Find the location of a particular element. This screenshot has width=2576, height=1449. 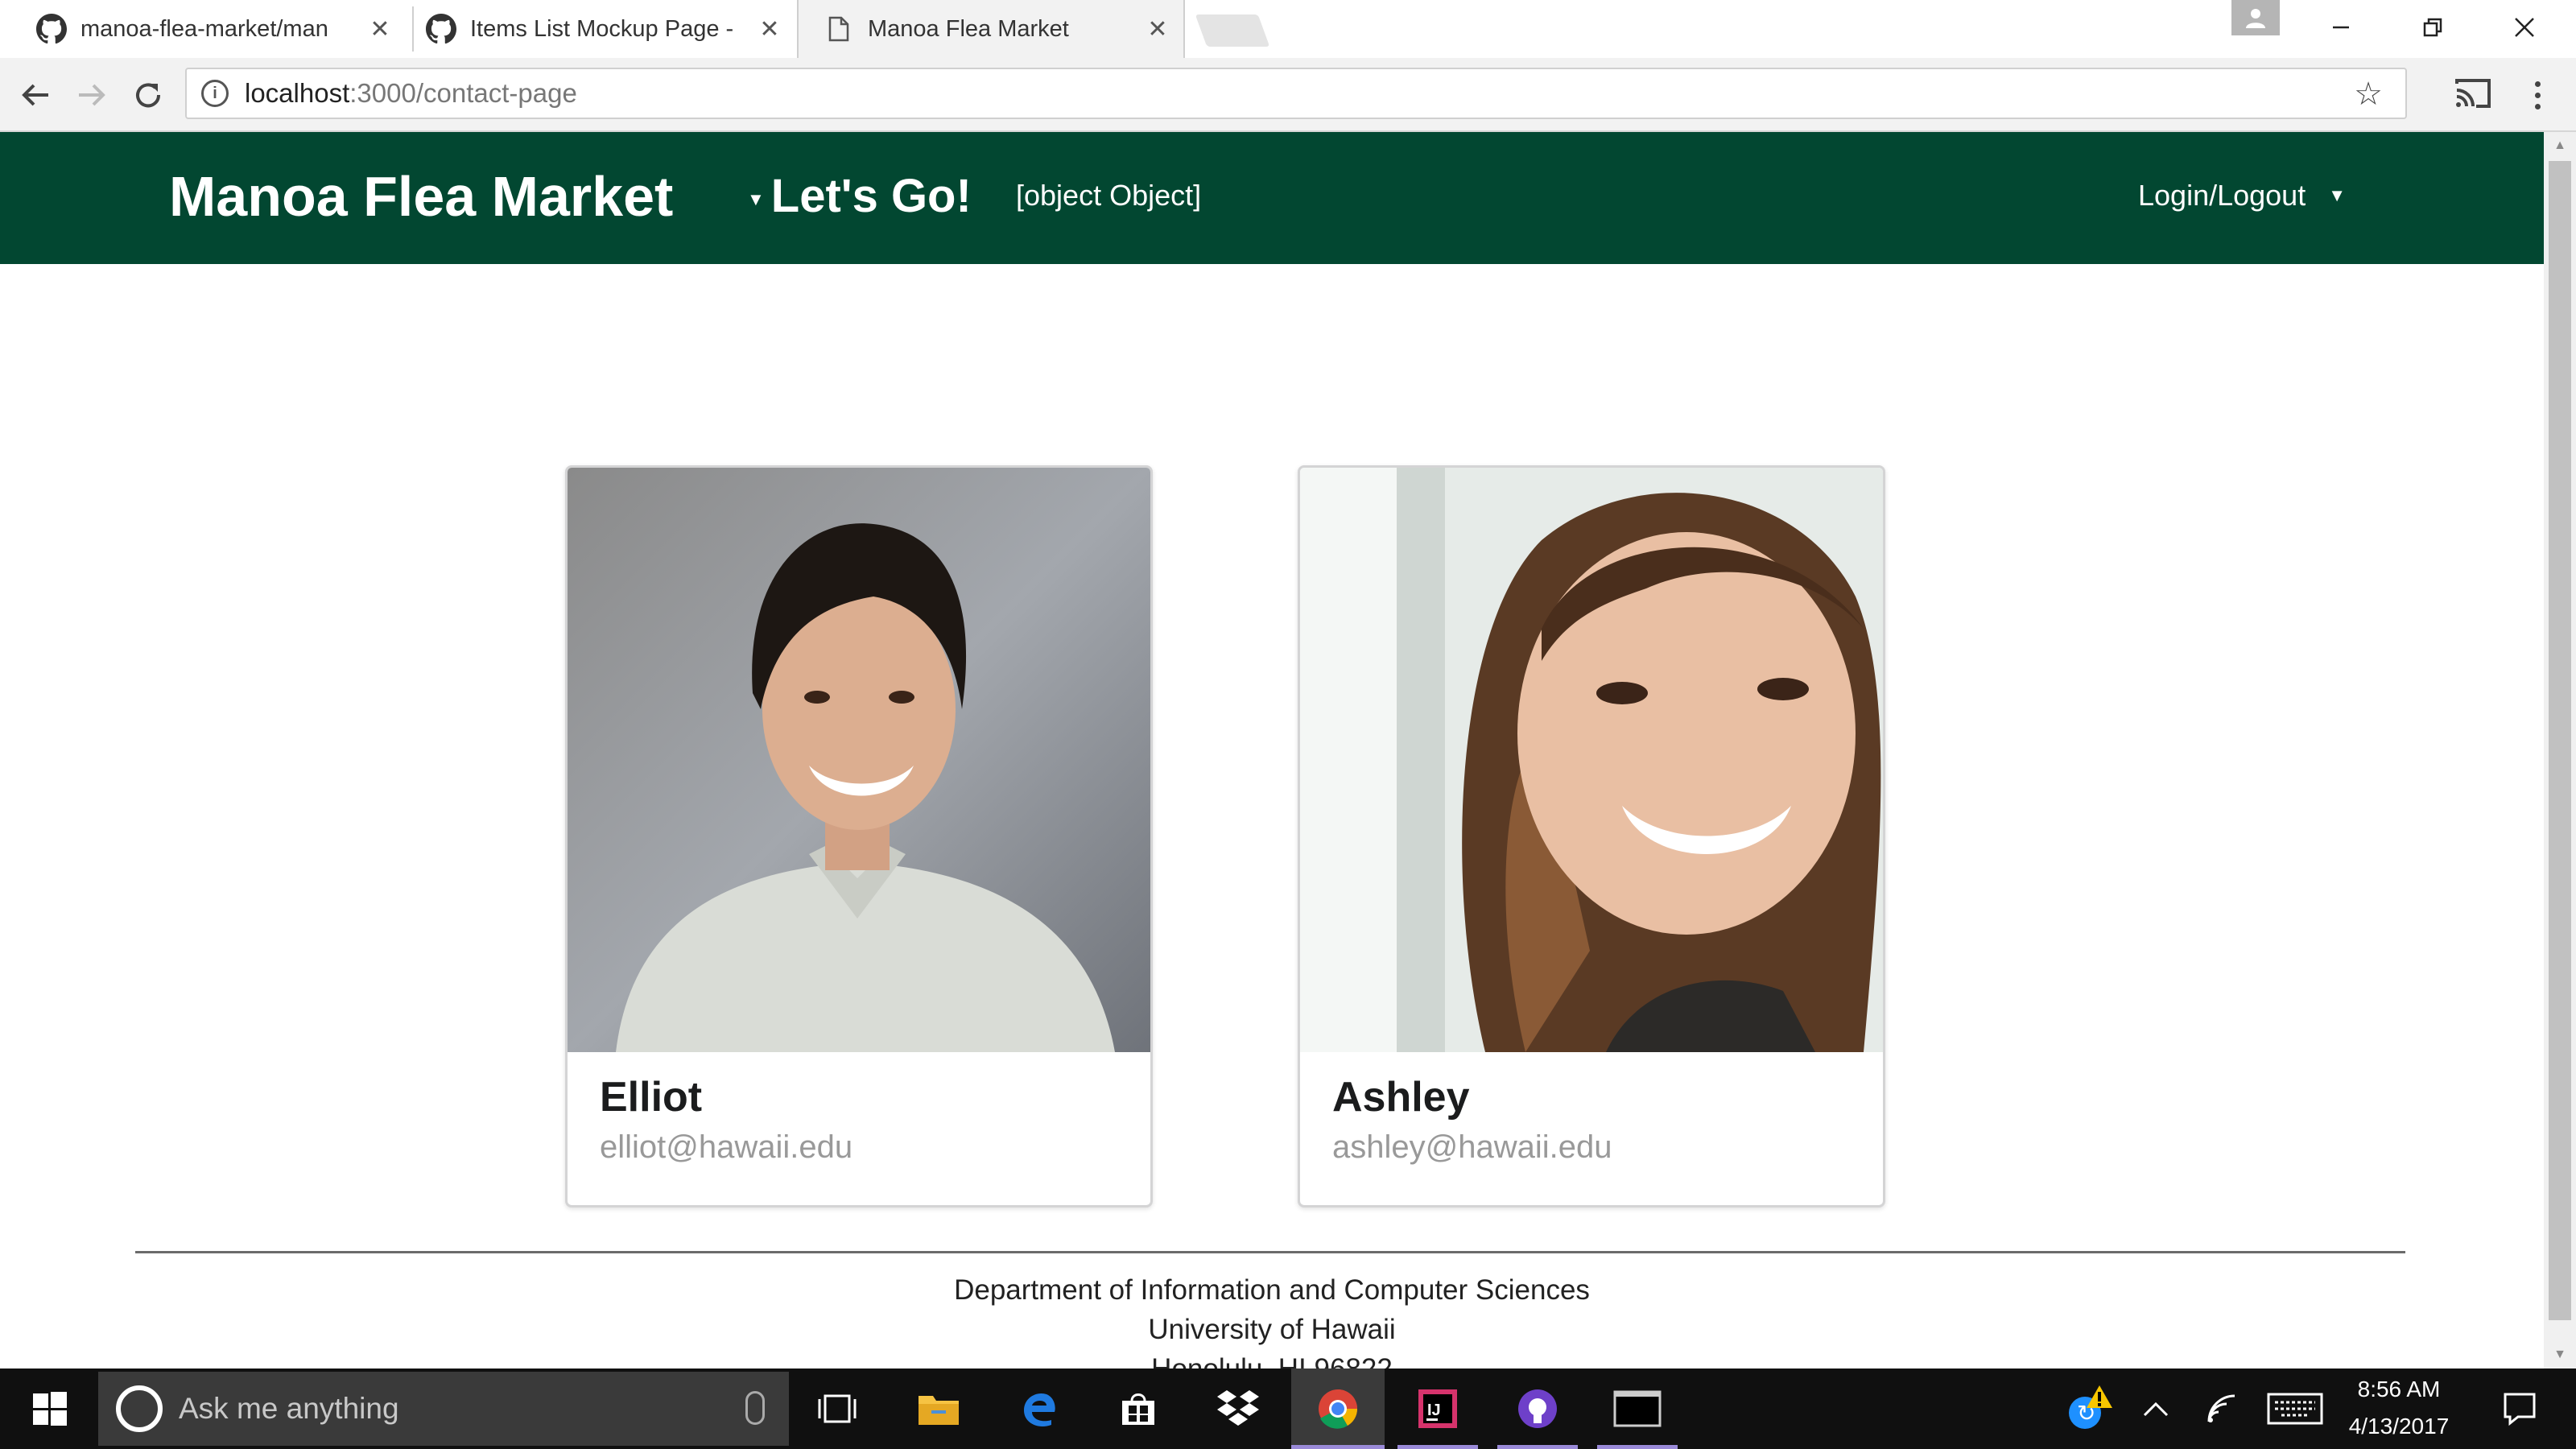

clock-date: 4/13/2017 is located at coordinates (2398, 1426).